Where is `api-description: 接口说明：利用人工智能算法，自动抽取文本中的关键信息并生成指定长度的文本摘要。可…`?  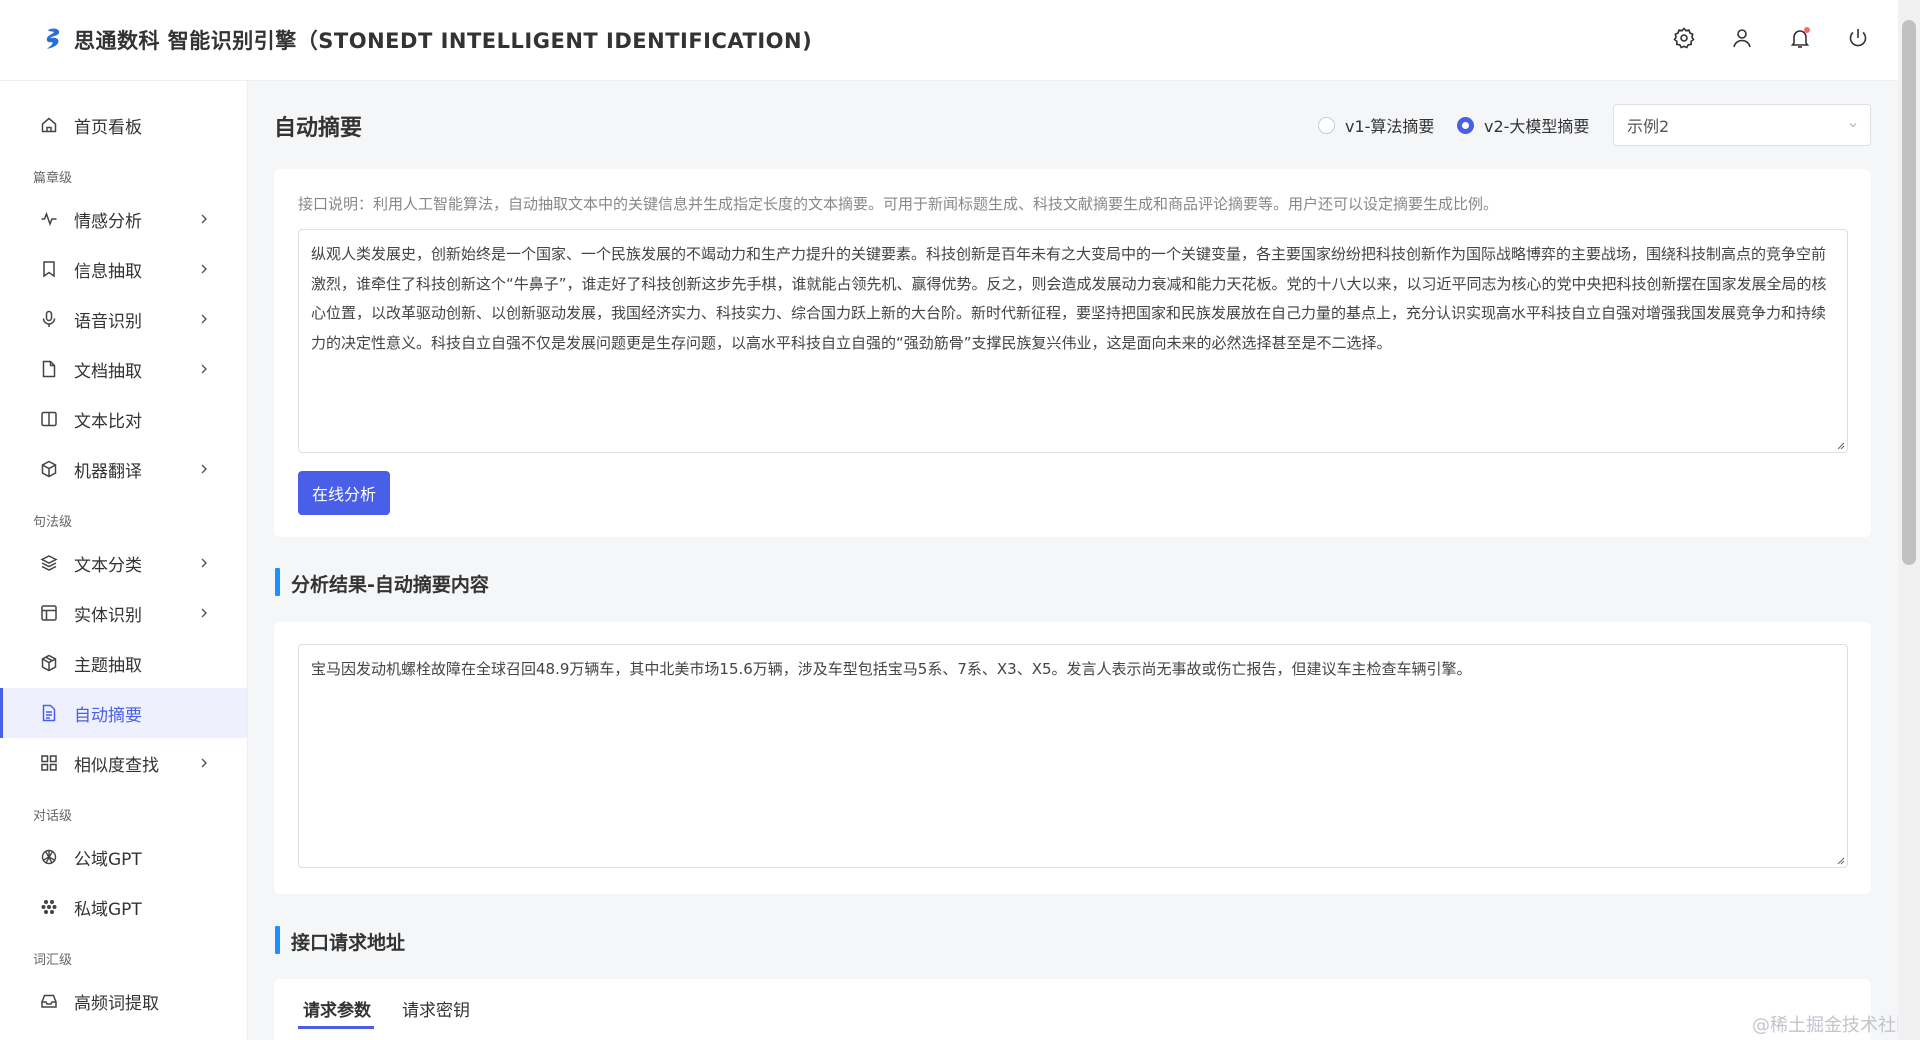 api-description: 接口说明：利用人工智能算法，自动抽取文本中的关键信息并生成指定长度的文本摘要。可… is located at coordinates (898, 204).